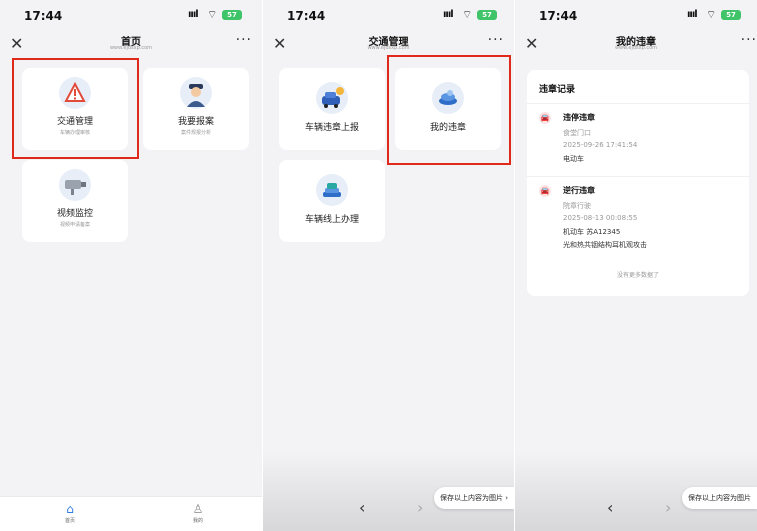 This screenshot has width=757, height=531. I want to click on card-sub: 视频申请备案, so click(74, 225).